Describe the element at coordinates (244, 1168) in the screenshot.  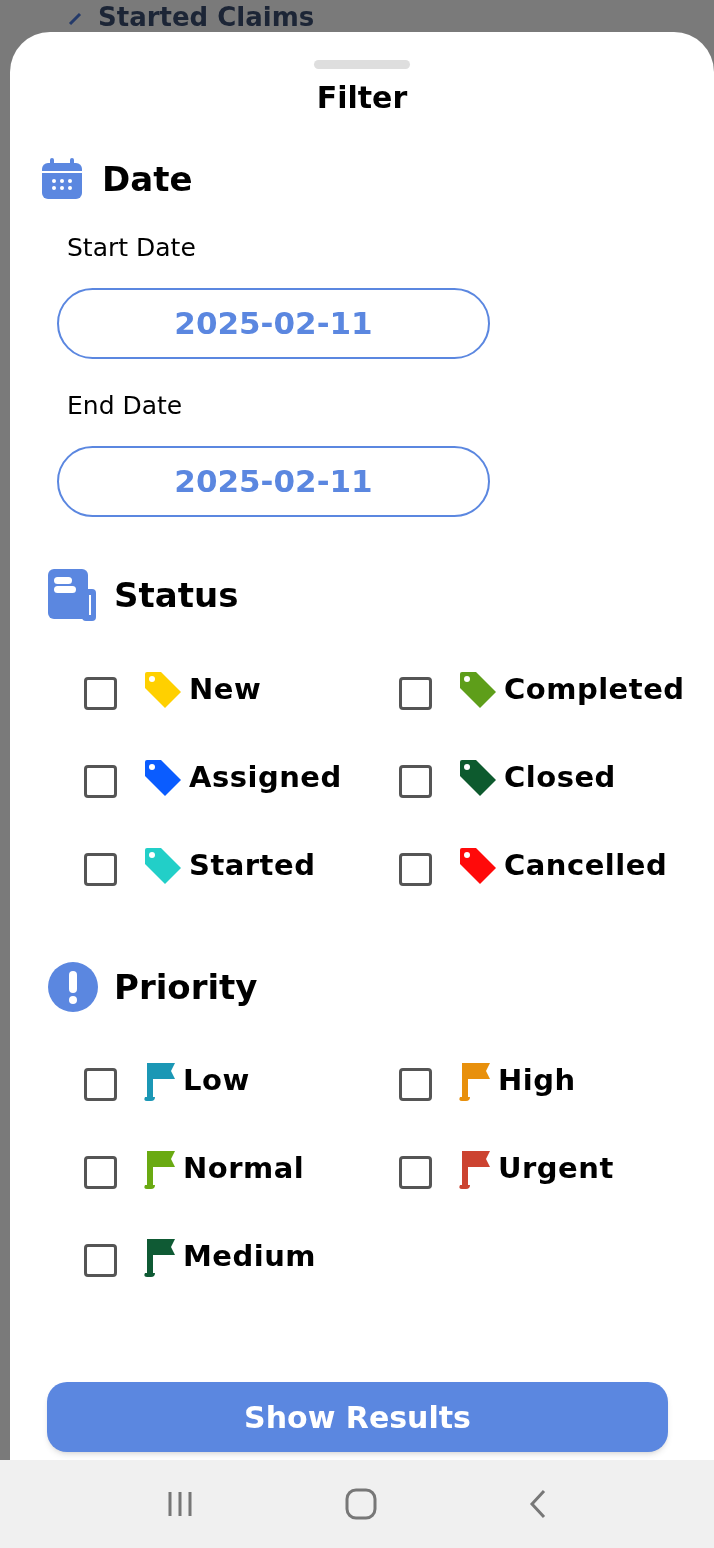
I see `option-label: Normal` at that location.